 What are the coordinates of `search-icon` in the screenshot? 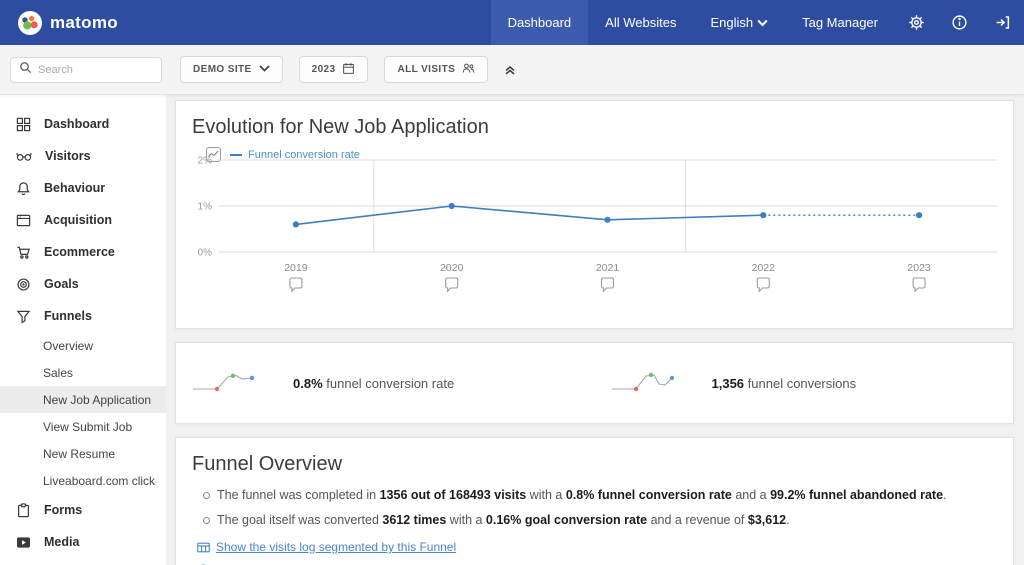 It's located at (25, 70).